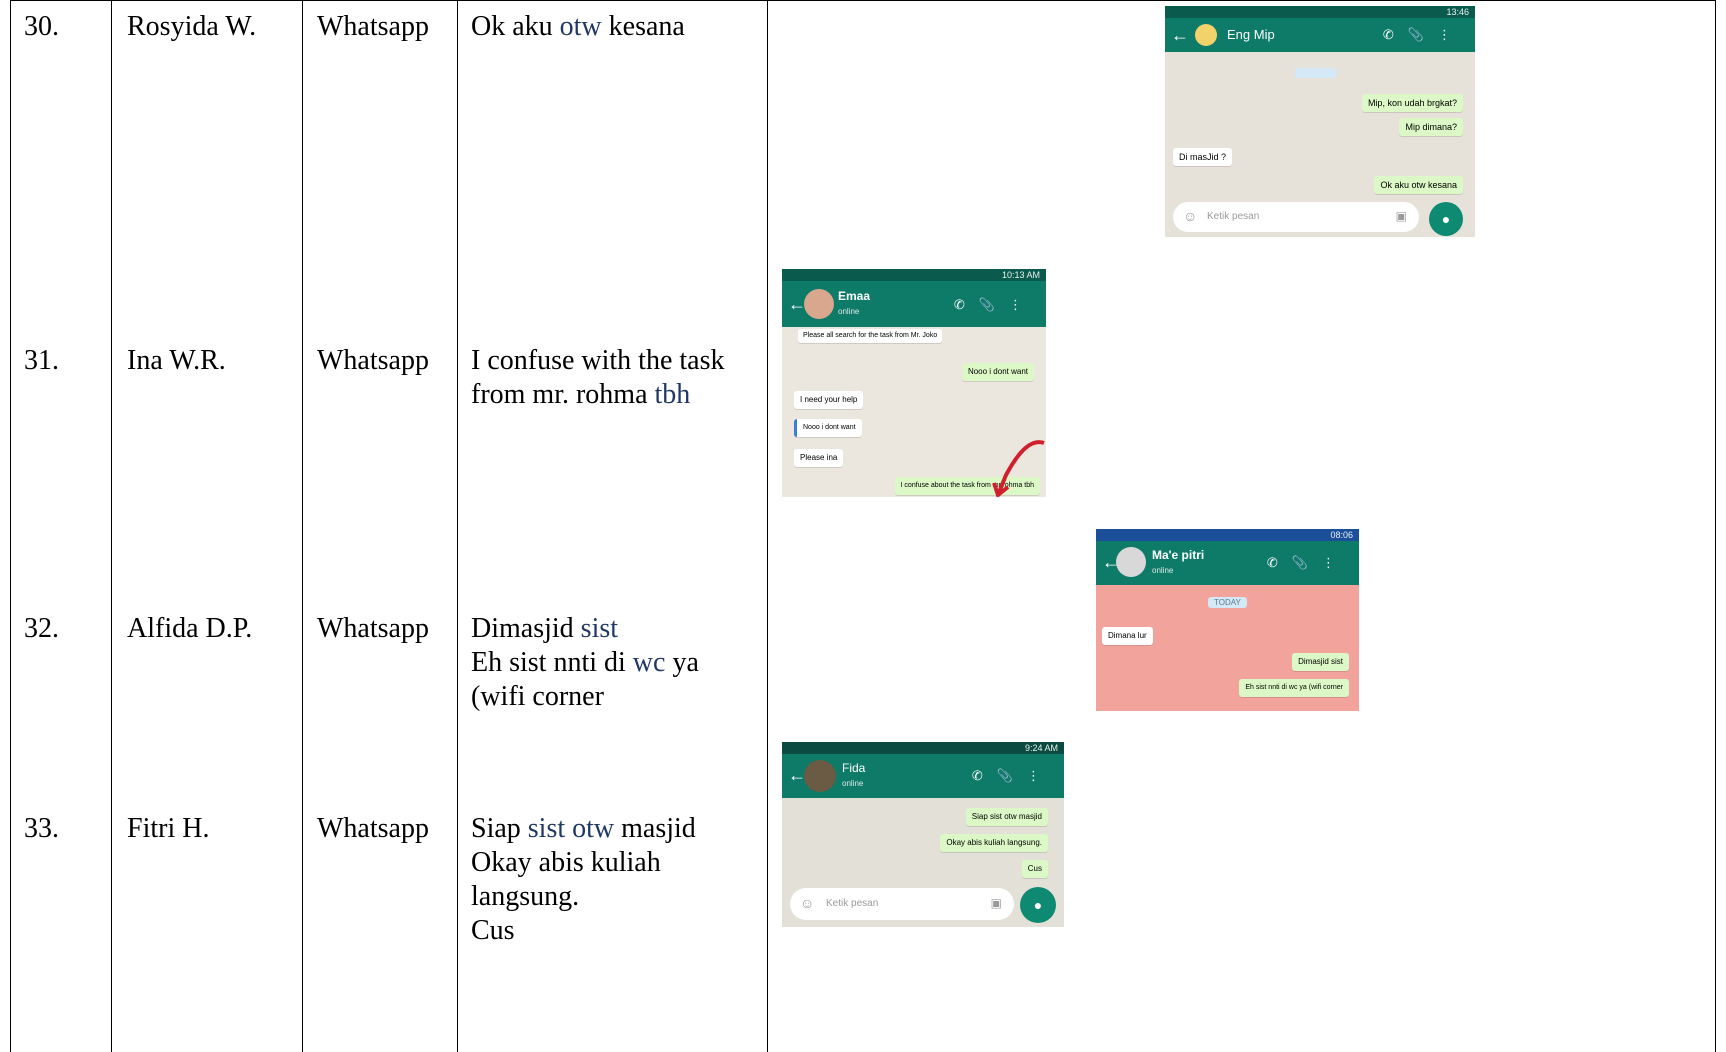 The image size is (1726, 1052). Describe the element at coordinates (1457, 12) in the screenshot. I see `status-time: 13:46` at that location.